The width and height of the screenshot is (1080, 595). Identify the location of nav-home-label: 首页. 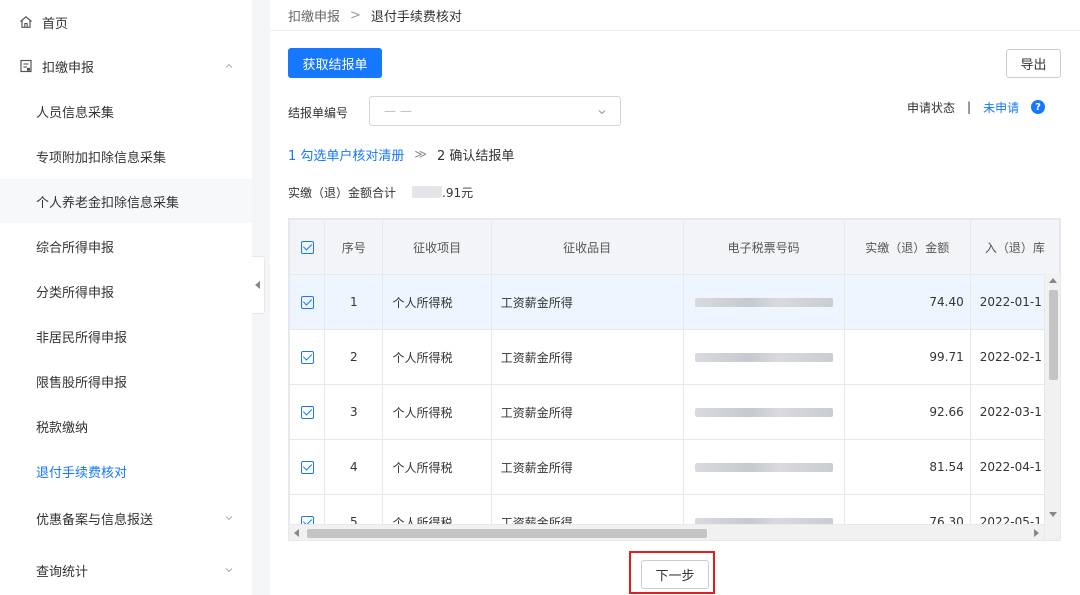
(55, 24).